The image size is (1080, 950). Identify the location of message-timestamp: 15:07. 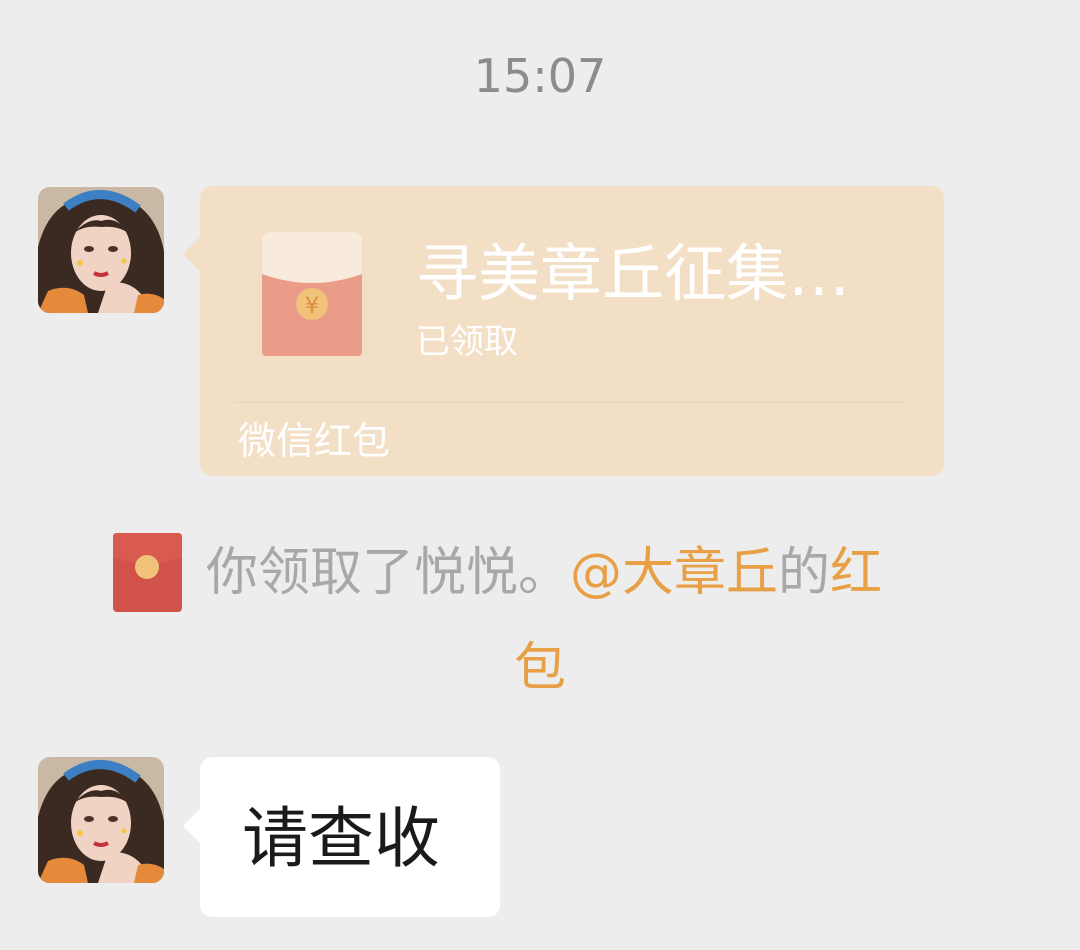
(540, 76).